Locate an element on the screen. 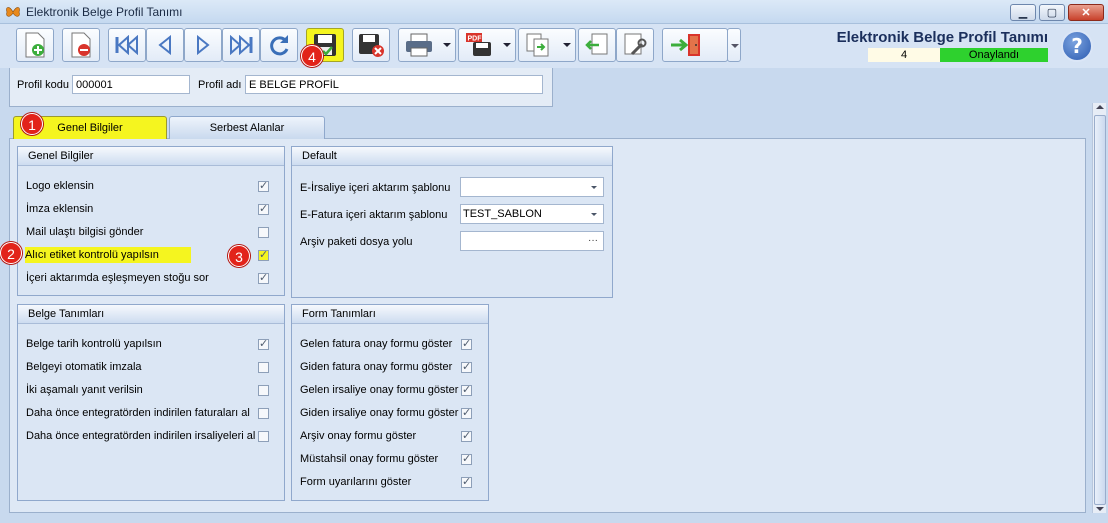 The width and height of the screenshot is (1108, 523). logo-checkbox is located at coordinates (263, 185).